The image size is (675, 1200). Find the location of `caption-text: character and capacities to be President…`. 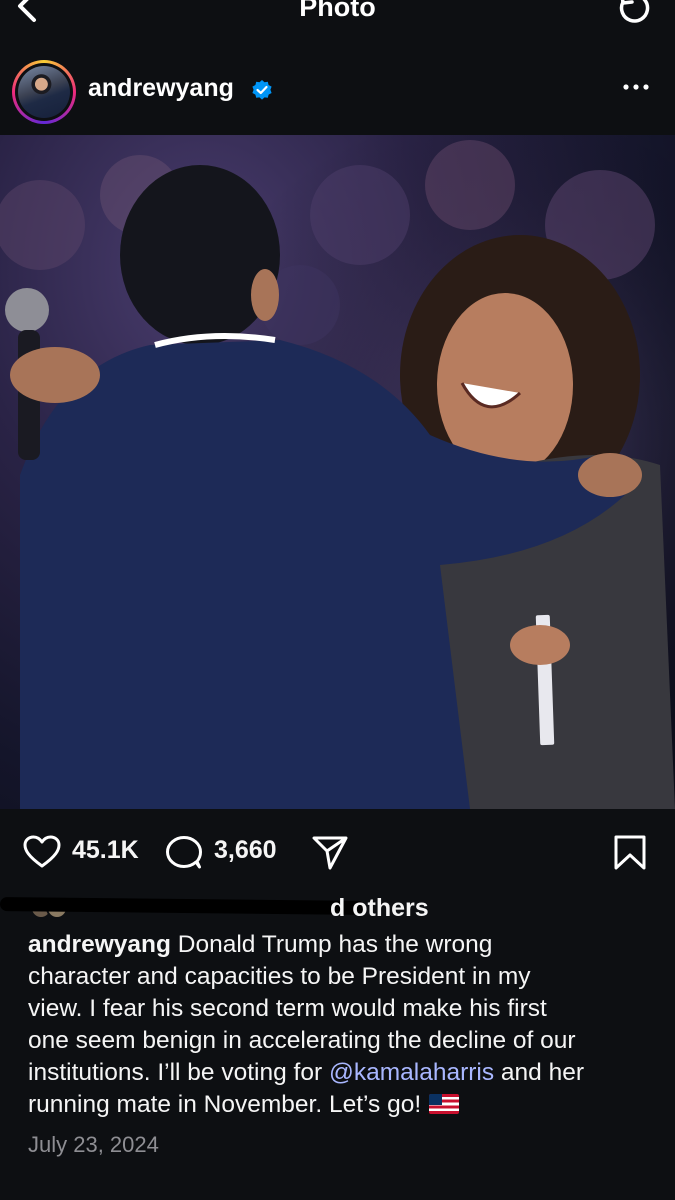

caption-text: character and capacities to be President… is located at coordinates (279, 976).